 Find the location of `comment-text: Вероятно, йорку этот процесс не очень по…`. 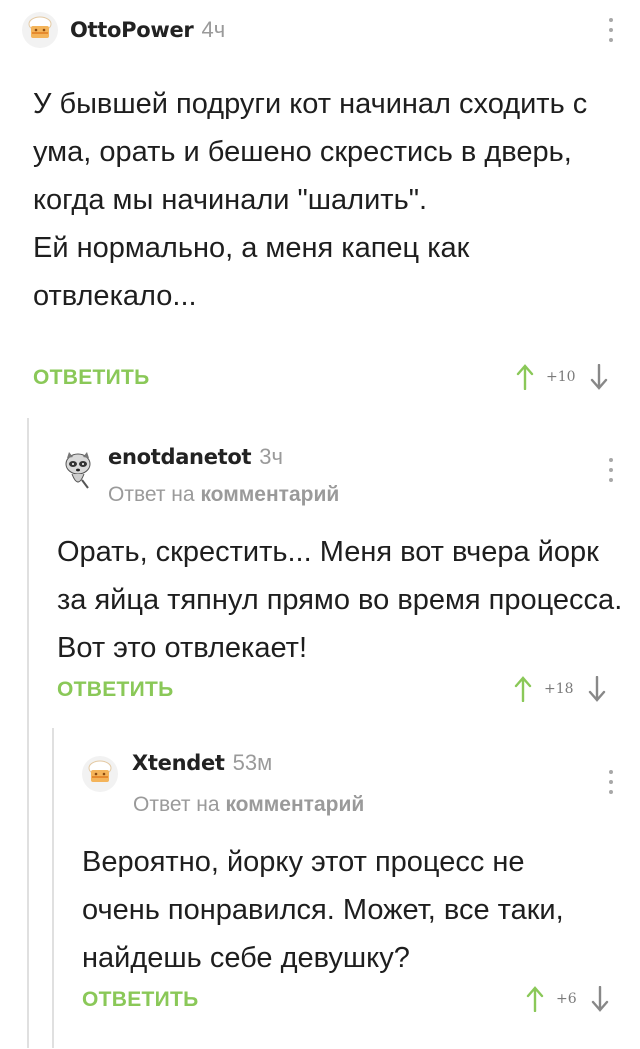

comment-text: Вероятно, йорку этот процесс не очень по… is located at coordinates (323, 910).